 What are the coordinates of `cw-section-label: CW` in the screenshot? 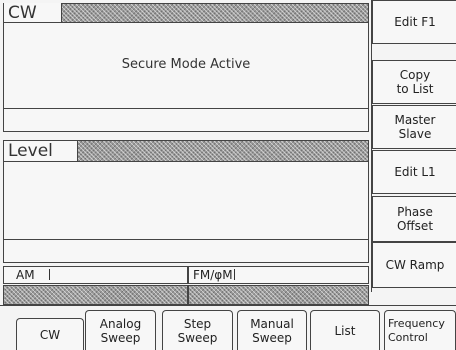 It's located at (33, 13).